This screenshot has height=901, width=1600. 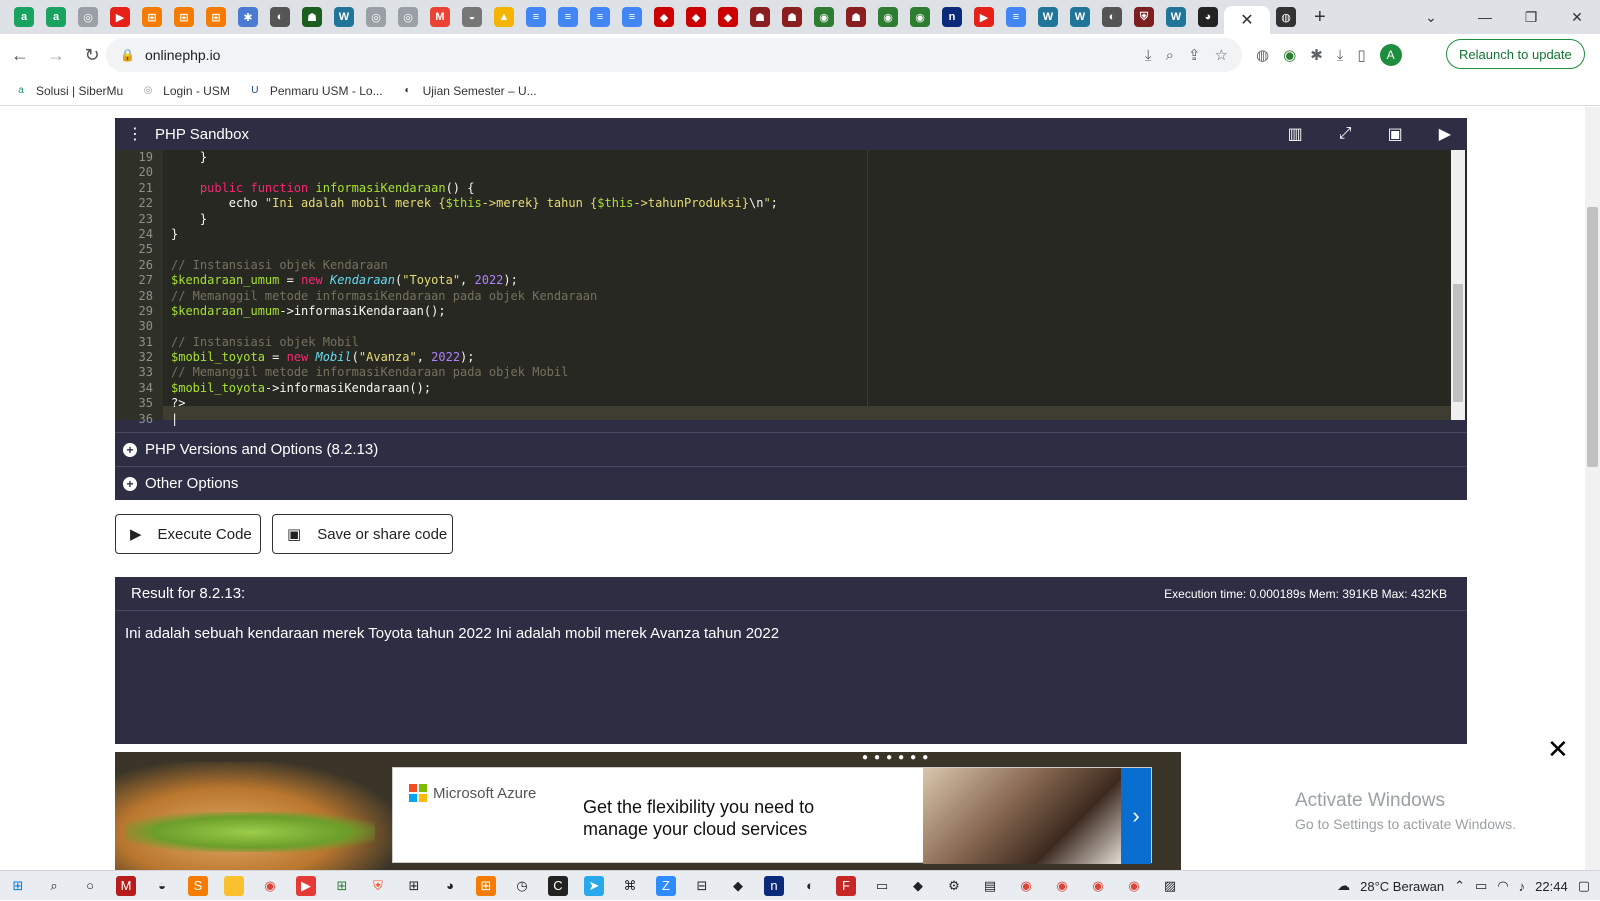 I want to click on lock-icon: 🔒, so click(x=127, y=55).